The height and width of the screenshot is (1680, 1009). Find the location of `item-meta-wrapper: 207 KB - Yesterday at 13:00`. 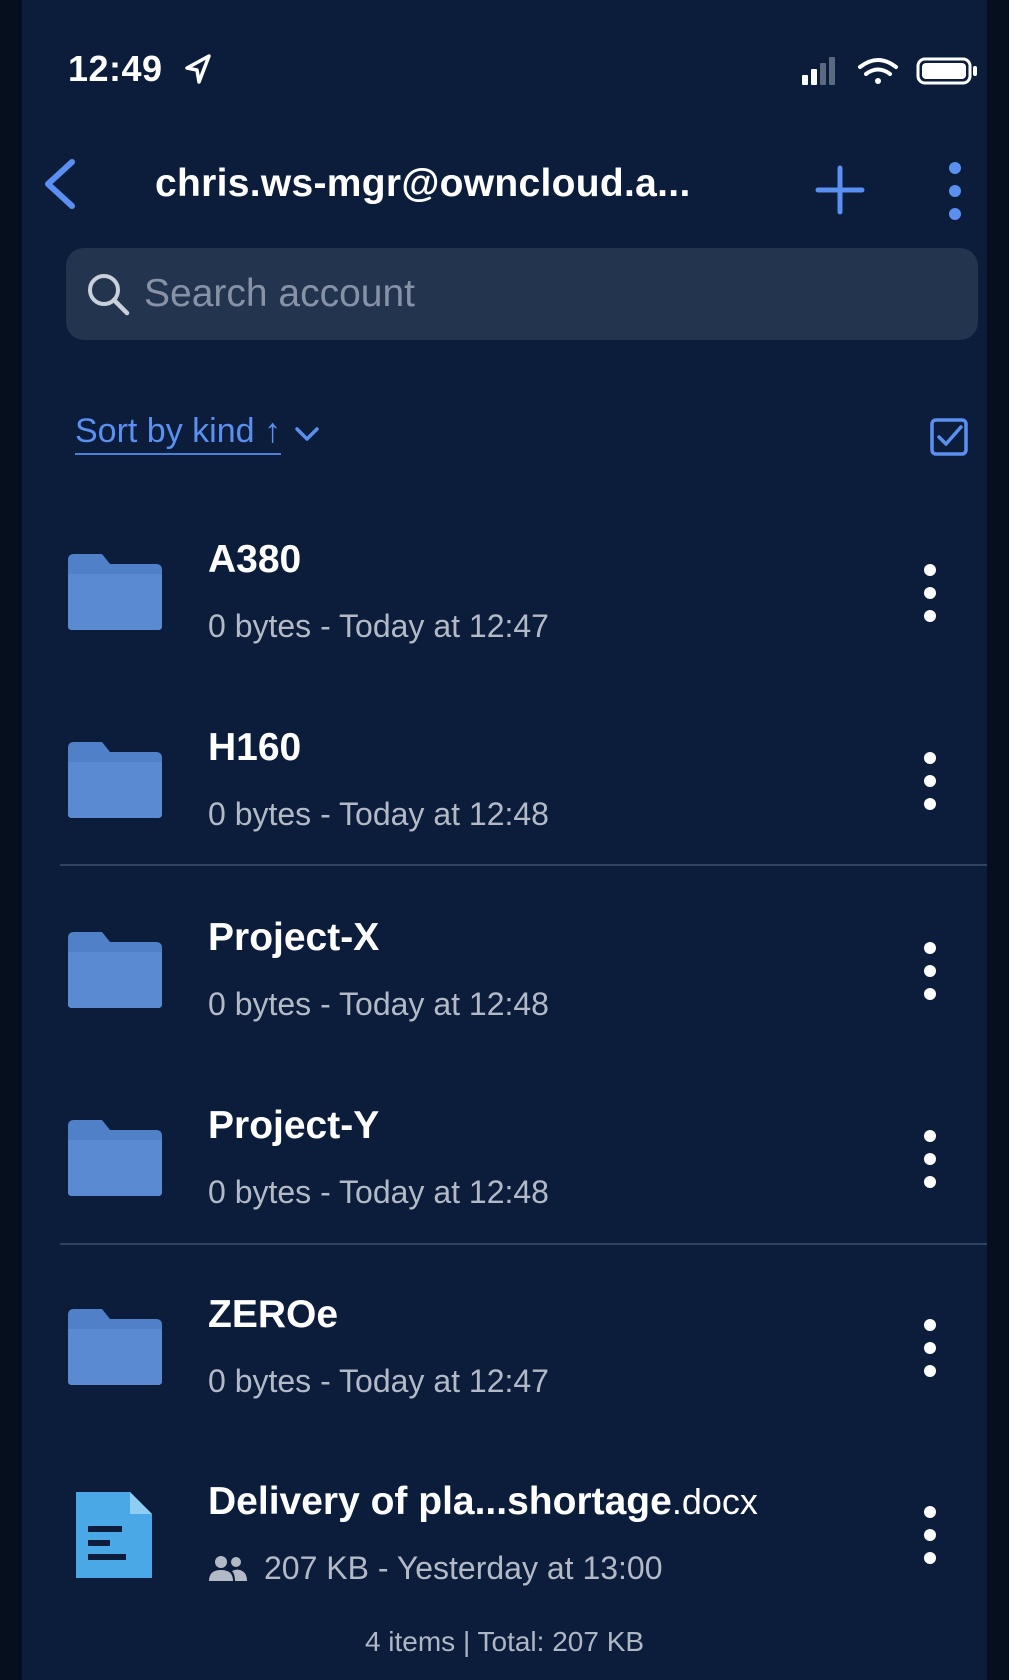

item-meta-wrapper: 207 KB - Yesterday at 13:00 is located at coordinates (435, 1568).